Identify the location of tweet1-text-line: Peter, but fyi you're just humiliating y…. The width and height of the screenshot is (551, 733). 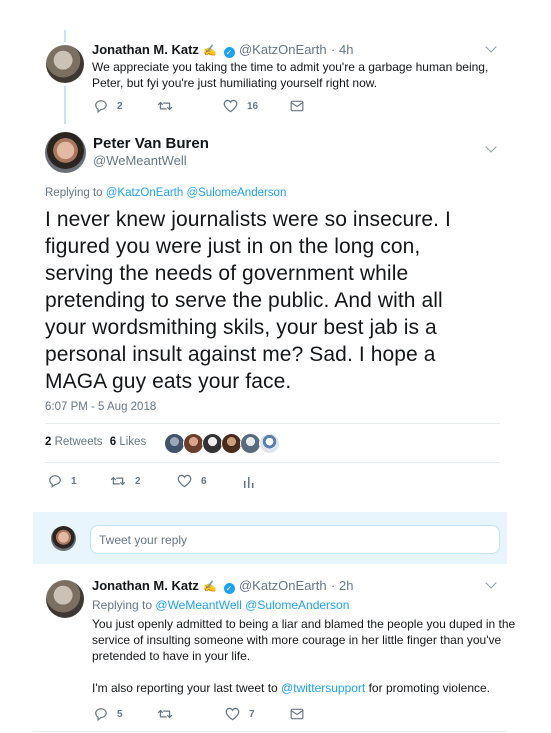
(235, 83).